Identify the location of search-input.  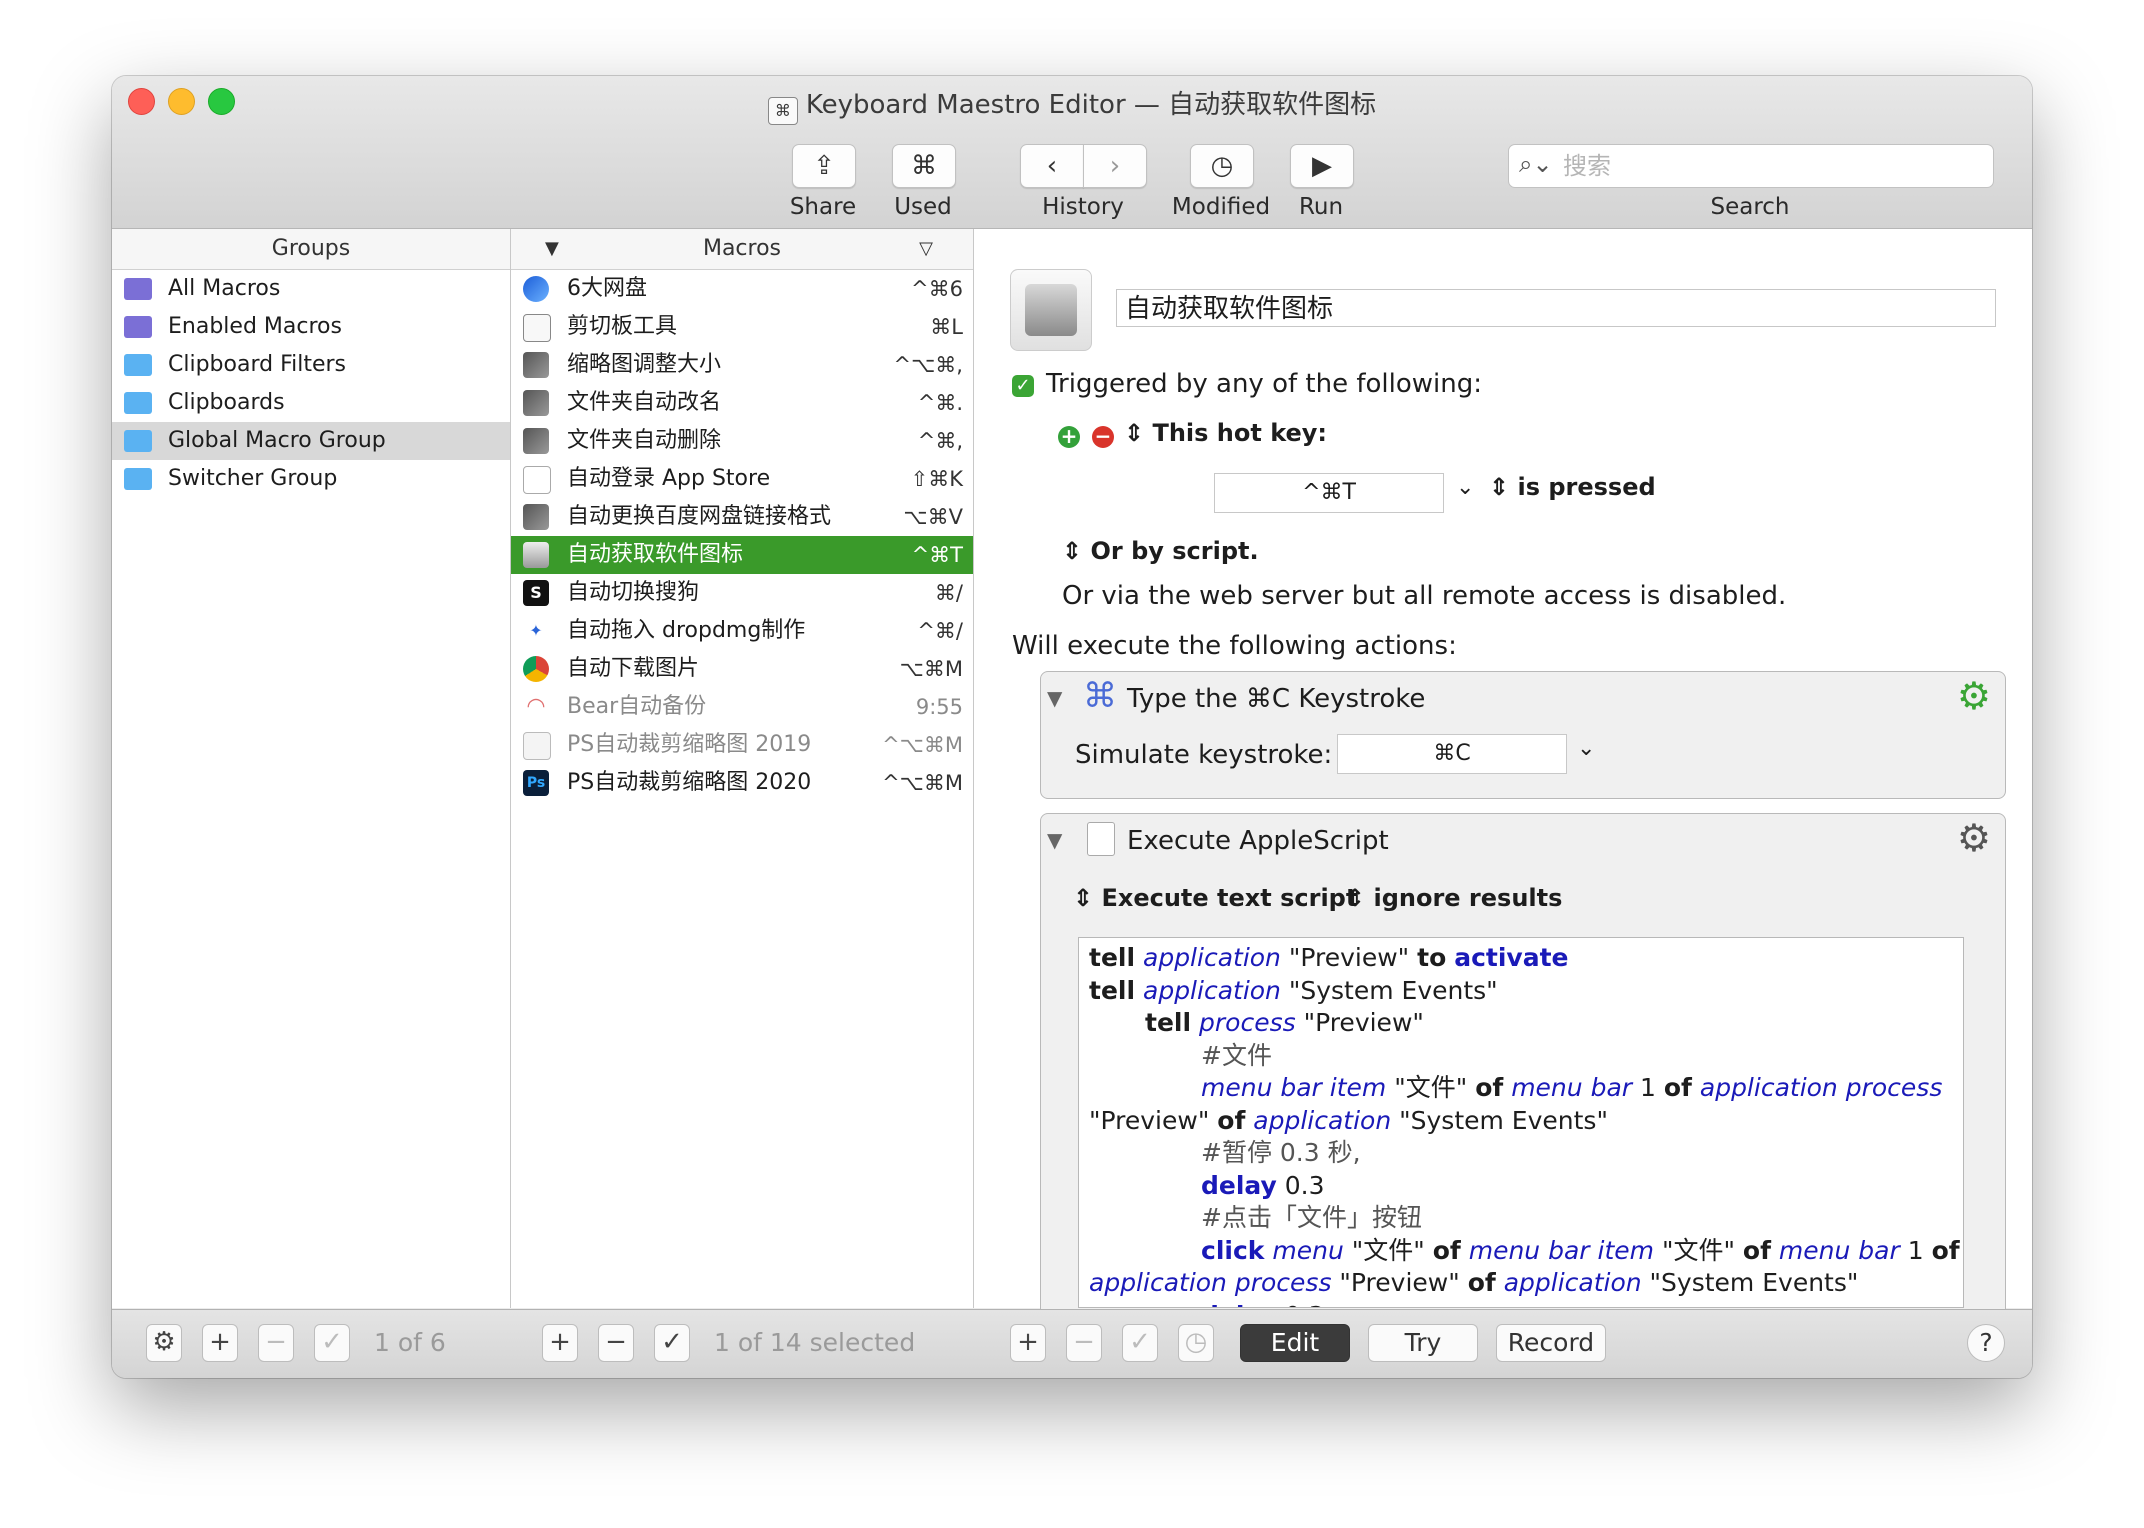
(1773, 166).